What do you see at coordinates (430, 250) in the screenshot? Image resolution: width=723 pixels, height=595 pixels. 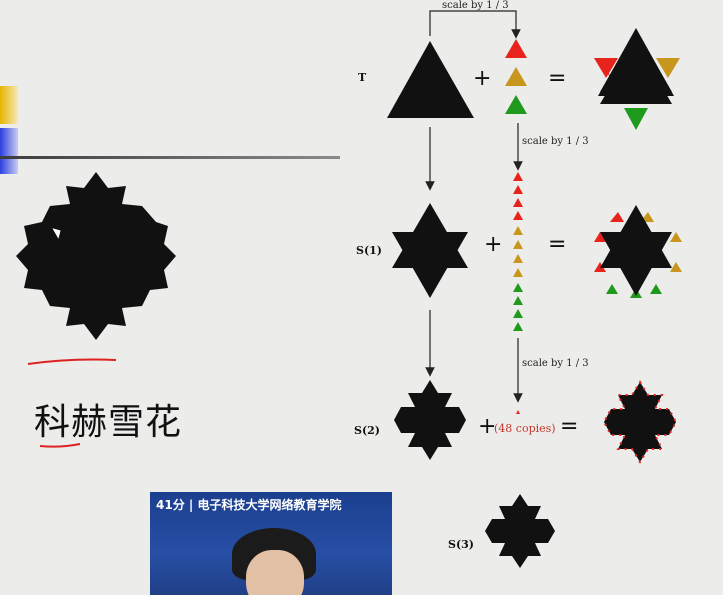 I see `star-s1` at bounding box center [430, 250].